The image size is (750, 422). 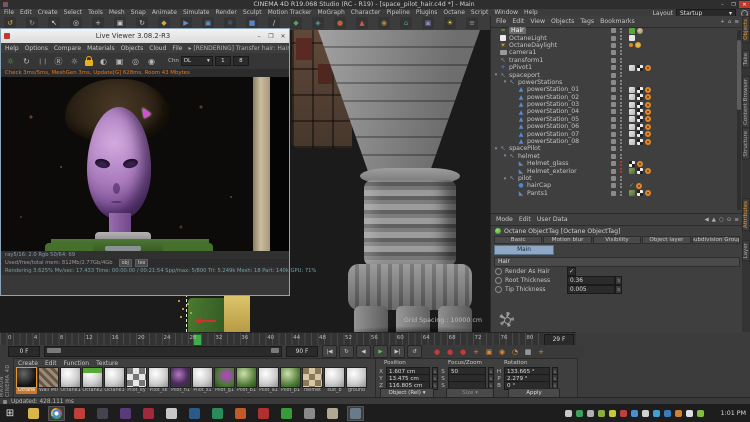 What do you see at coordinates (631, 45) in the screenshot?
I see `dot-orange-tag-icon` at bounding box center [631, 45].